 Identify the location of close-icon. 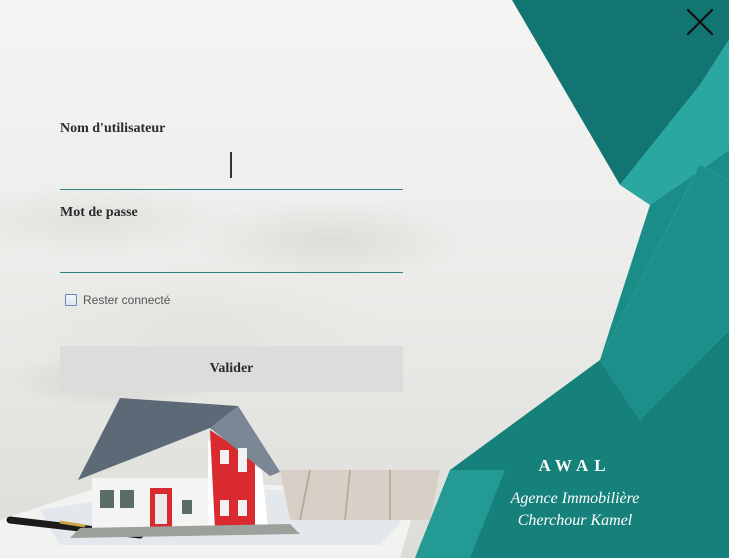
(700, 22).